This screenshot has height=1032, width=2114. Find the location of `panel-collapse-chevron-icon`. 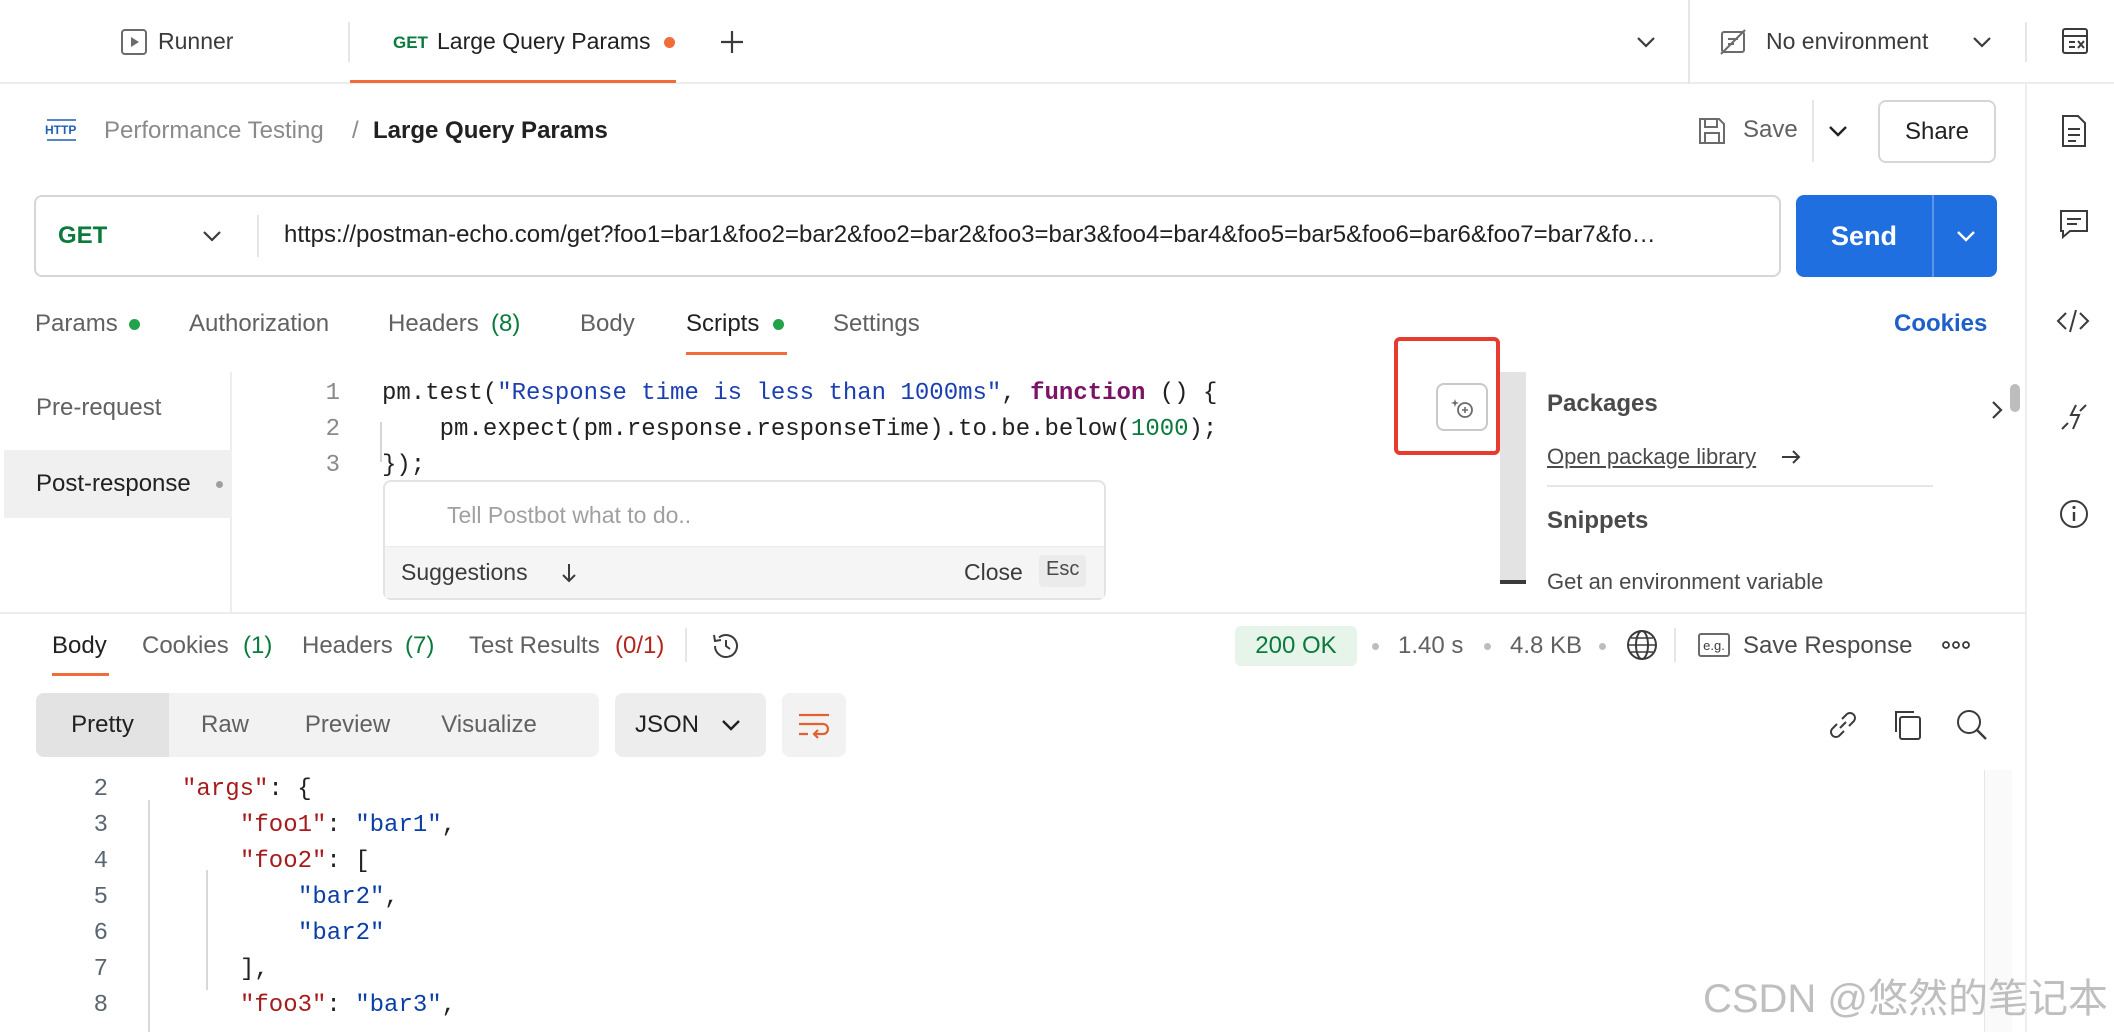

panel-collapse-chevron-icon is located at coordinates (1997, 410).